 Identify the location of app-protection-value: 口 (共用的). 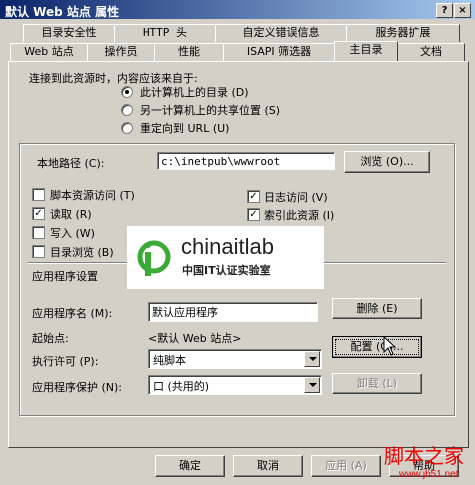
(181, 386).